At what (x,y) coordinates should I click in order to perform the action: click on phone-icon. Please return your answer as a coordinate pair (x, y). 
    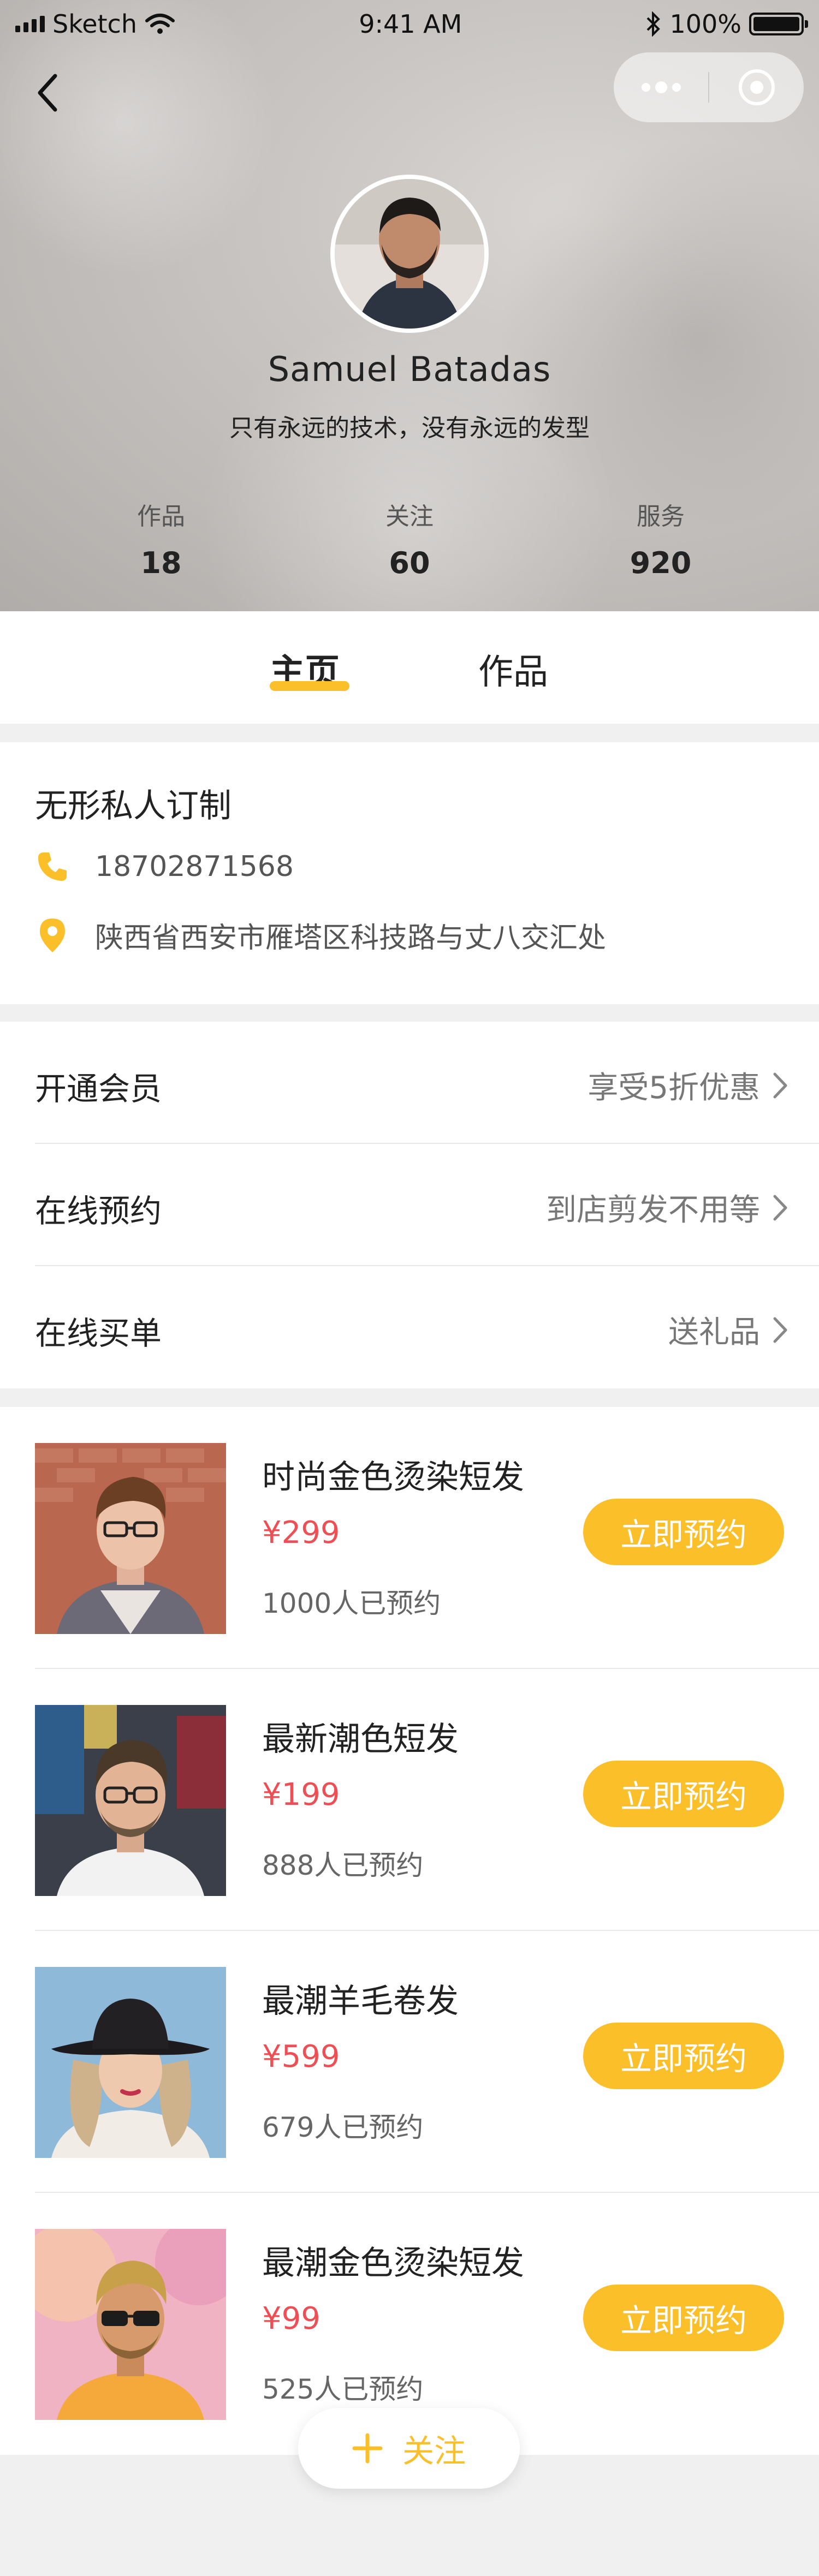
    Looking at the image, I should click on (52, 866).